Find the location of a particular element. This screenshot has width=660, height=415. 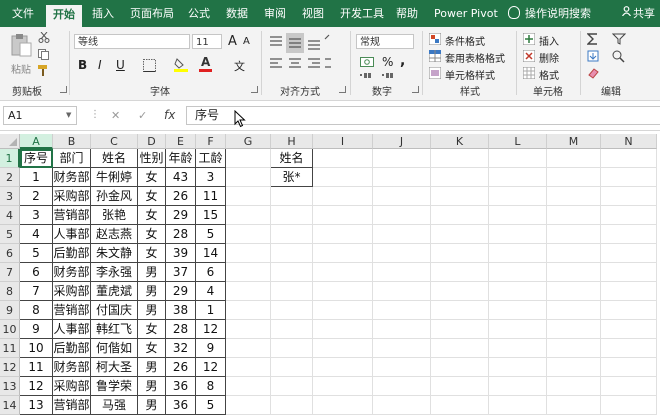

table-header-cell: 姓名 is located at coordinates (114, 158).